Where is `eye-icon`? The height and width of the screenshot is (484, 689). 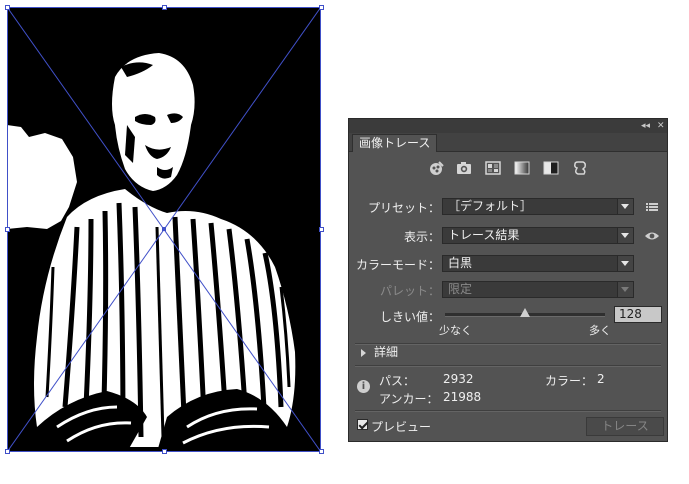
eye-icon is located at coordinates (652, 236).